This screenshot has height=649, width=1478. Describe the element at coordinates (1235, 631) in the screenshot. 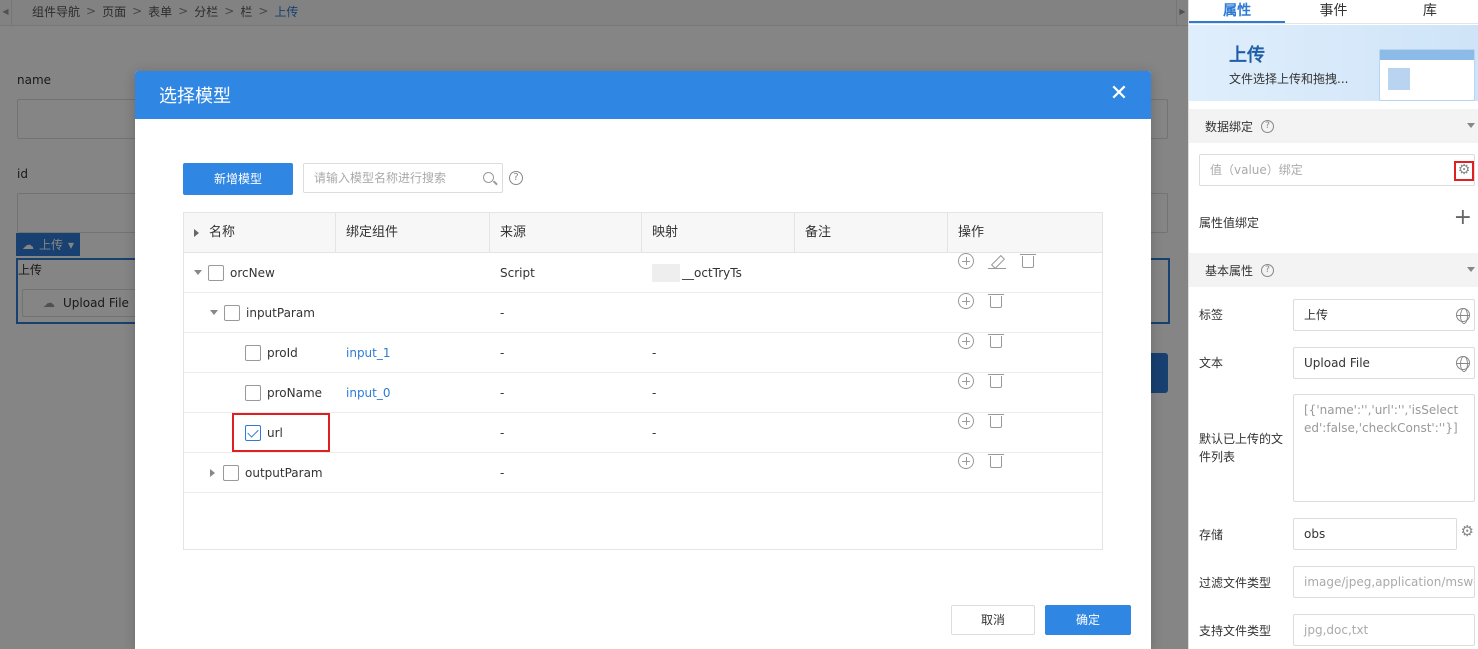

I see `prop-label: 支持文件类型` at that location.